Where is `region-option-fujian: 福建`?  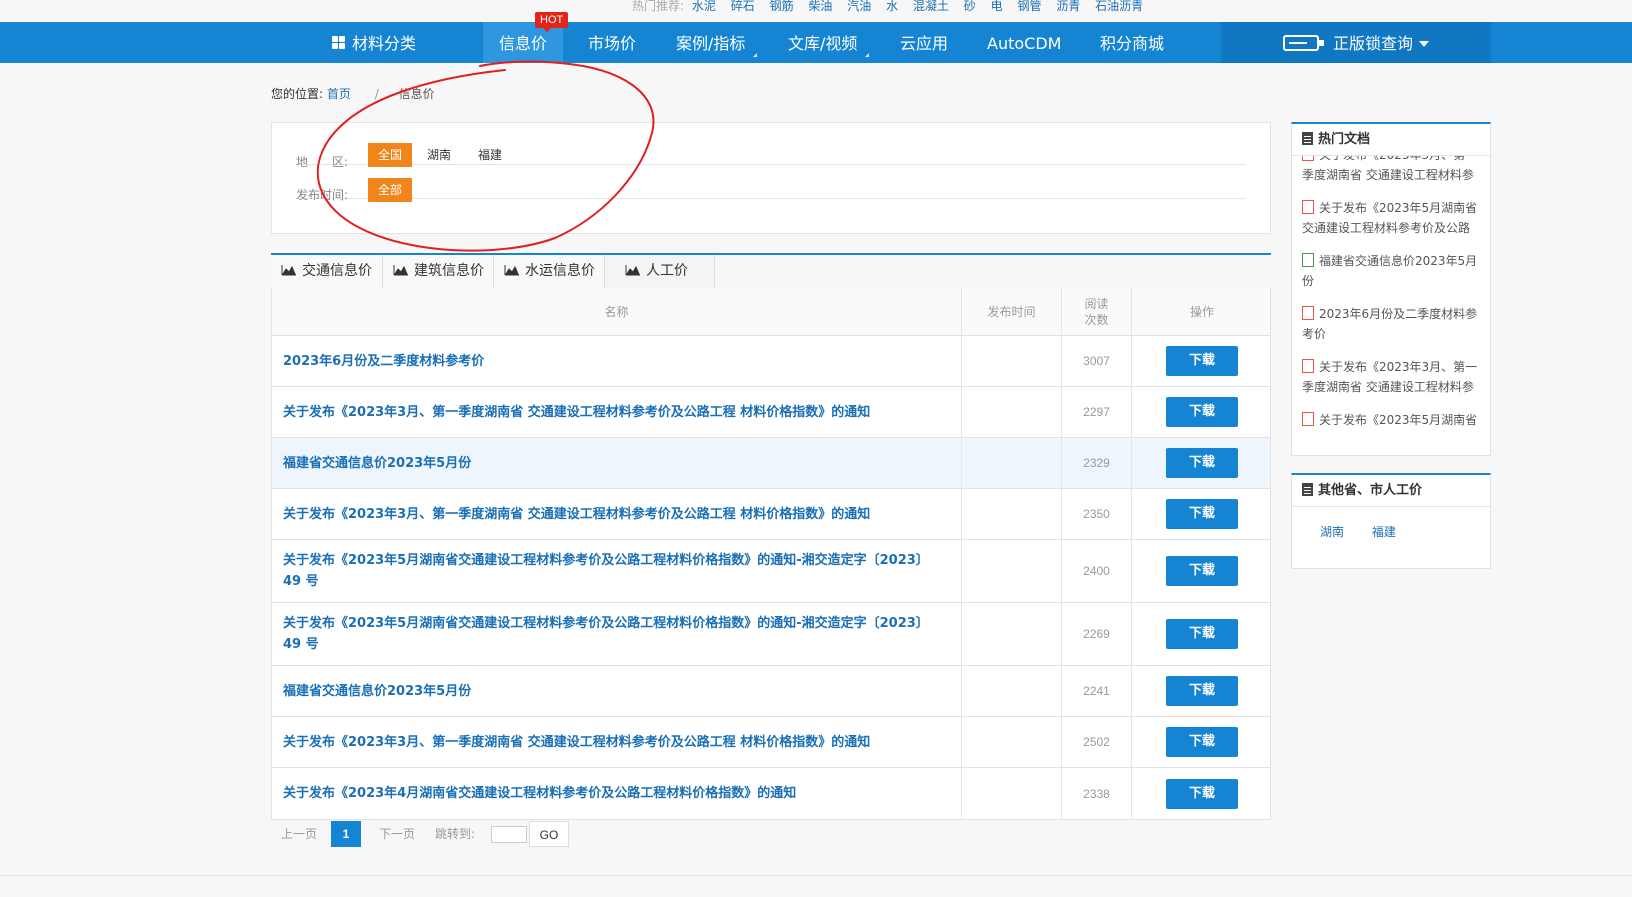 region-option-fujian: 福建 is located at coordinates (490, 155).